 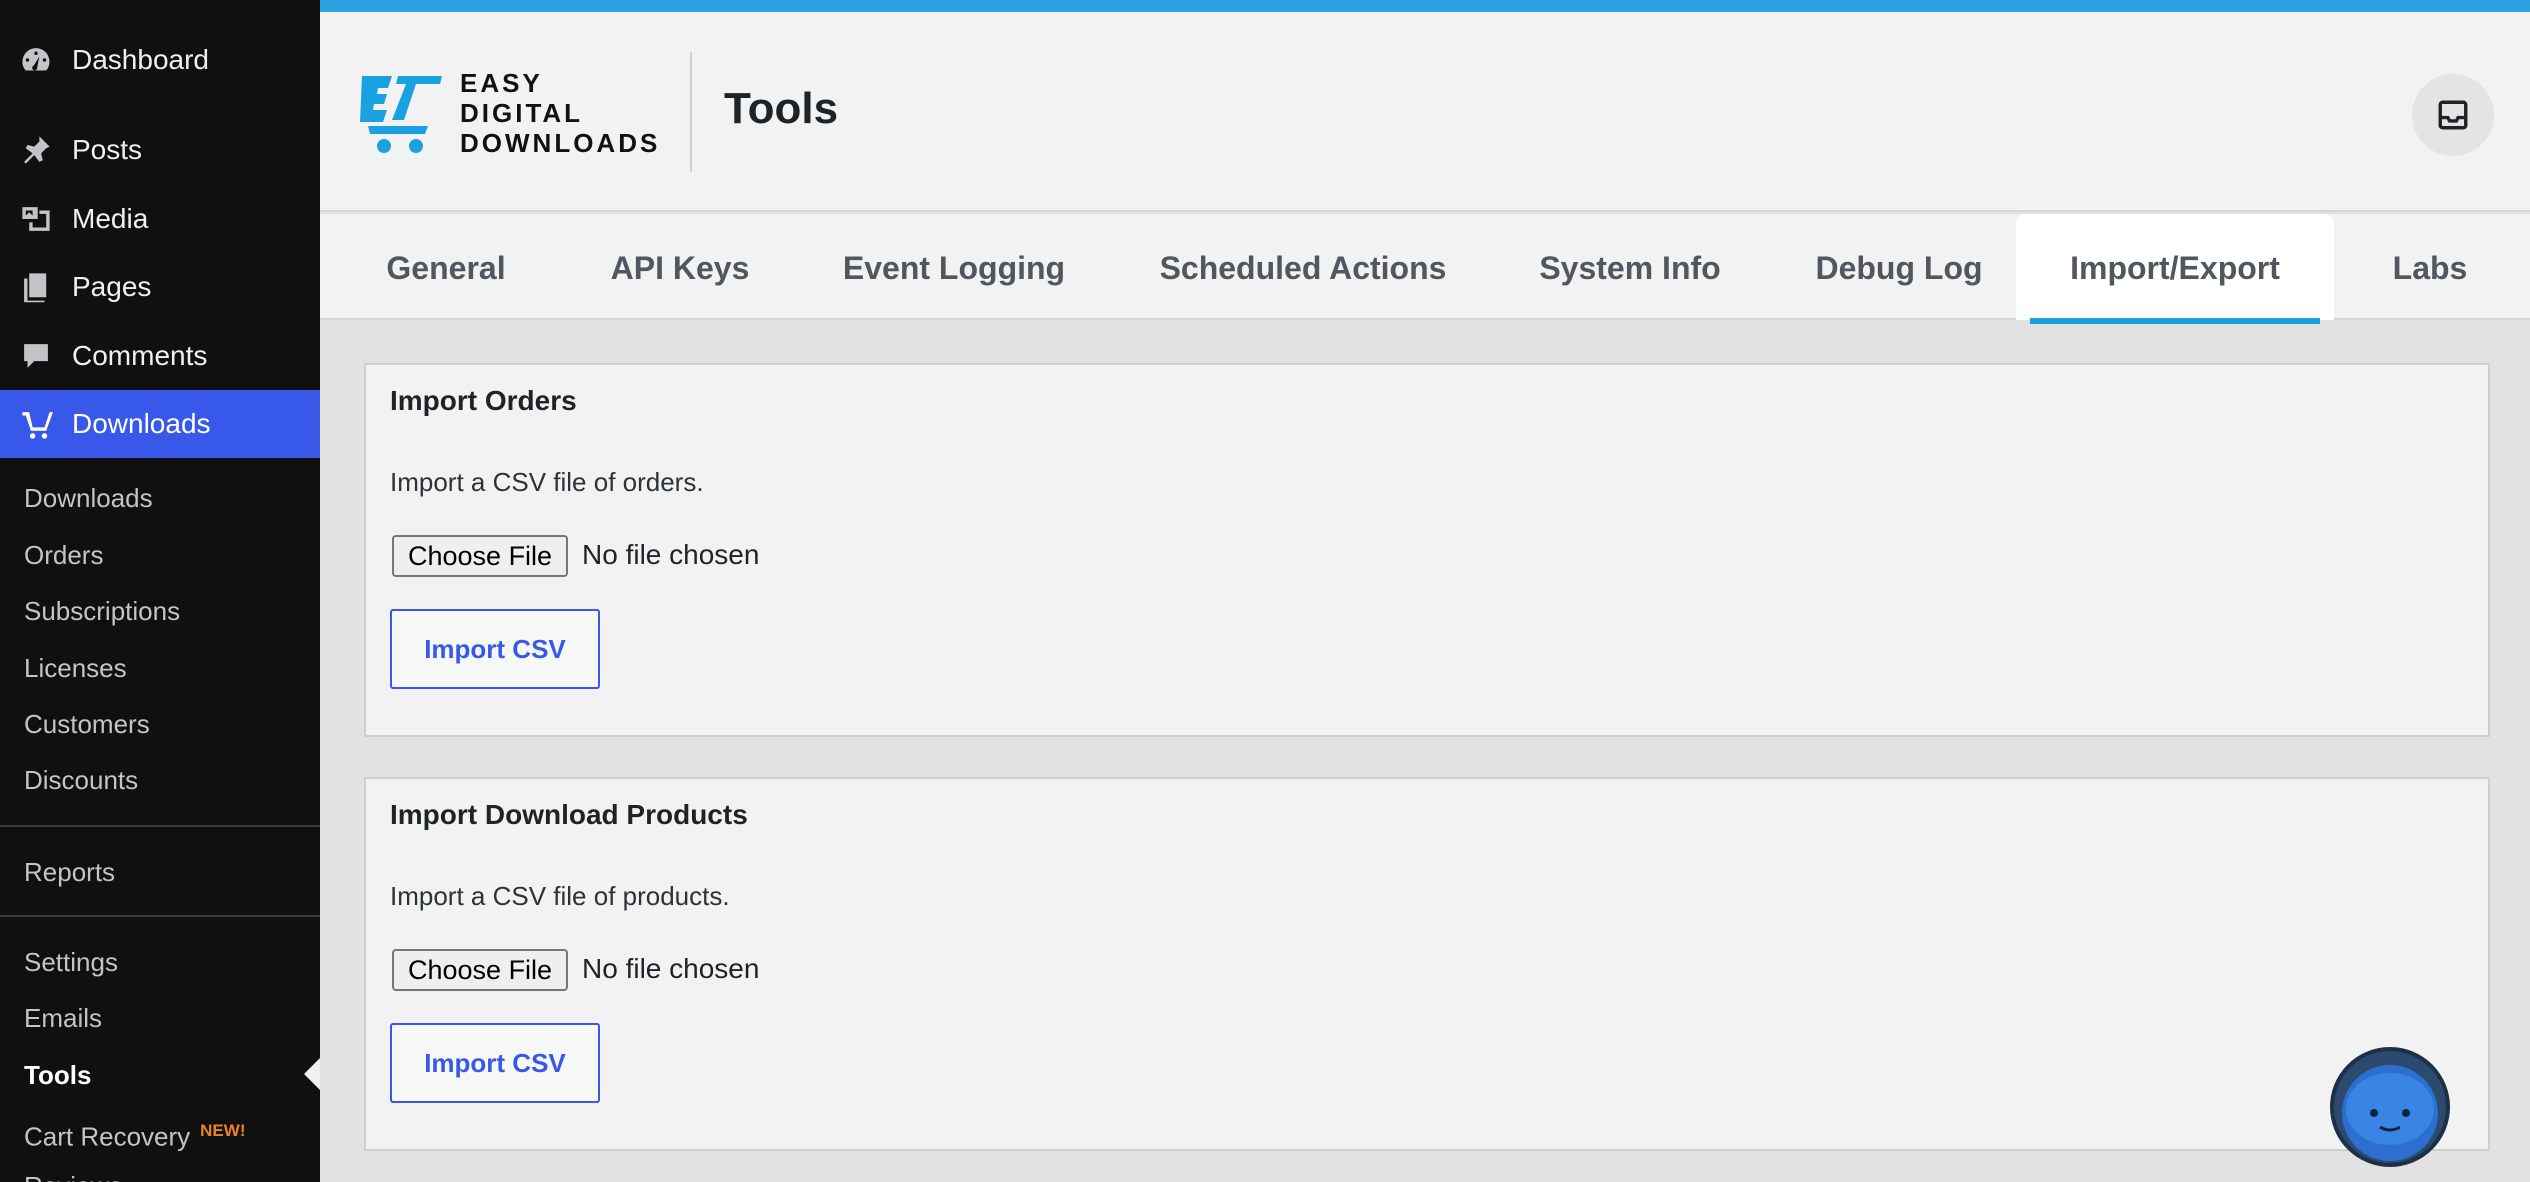 I want to click on submenu-item-downloads: Downloads, so click(x=88, y=498).